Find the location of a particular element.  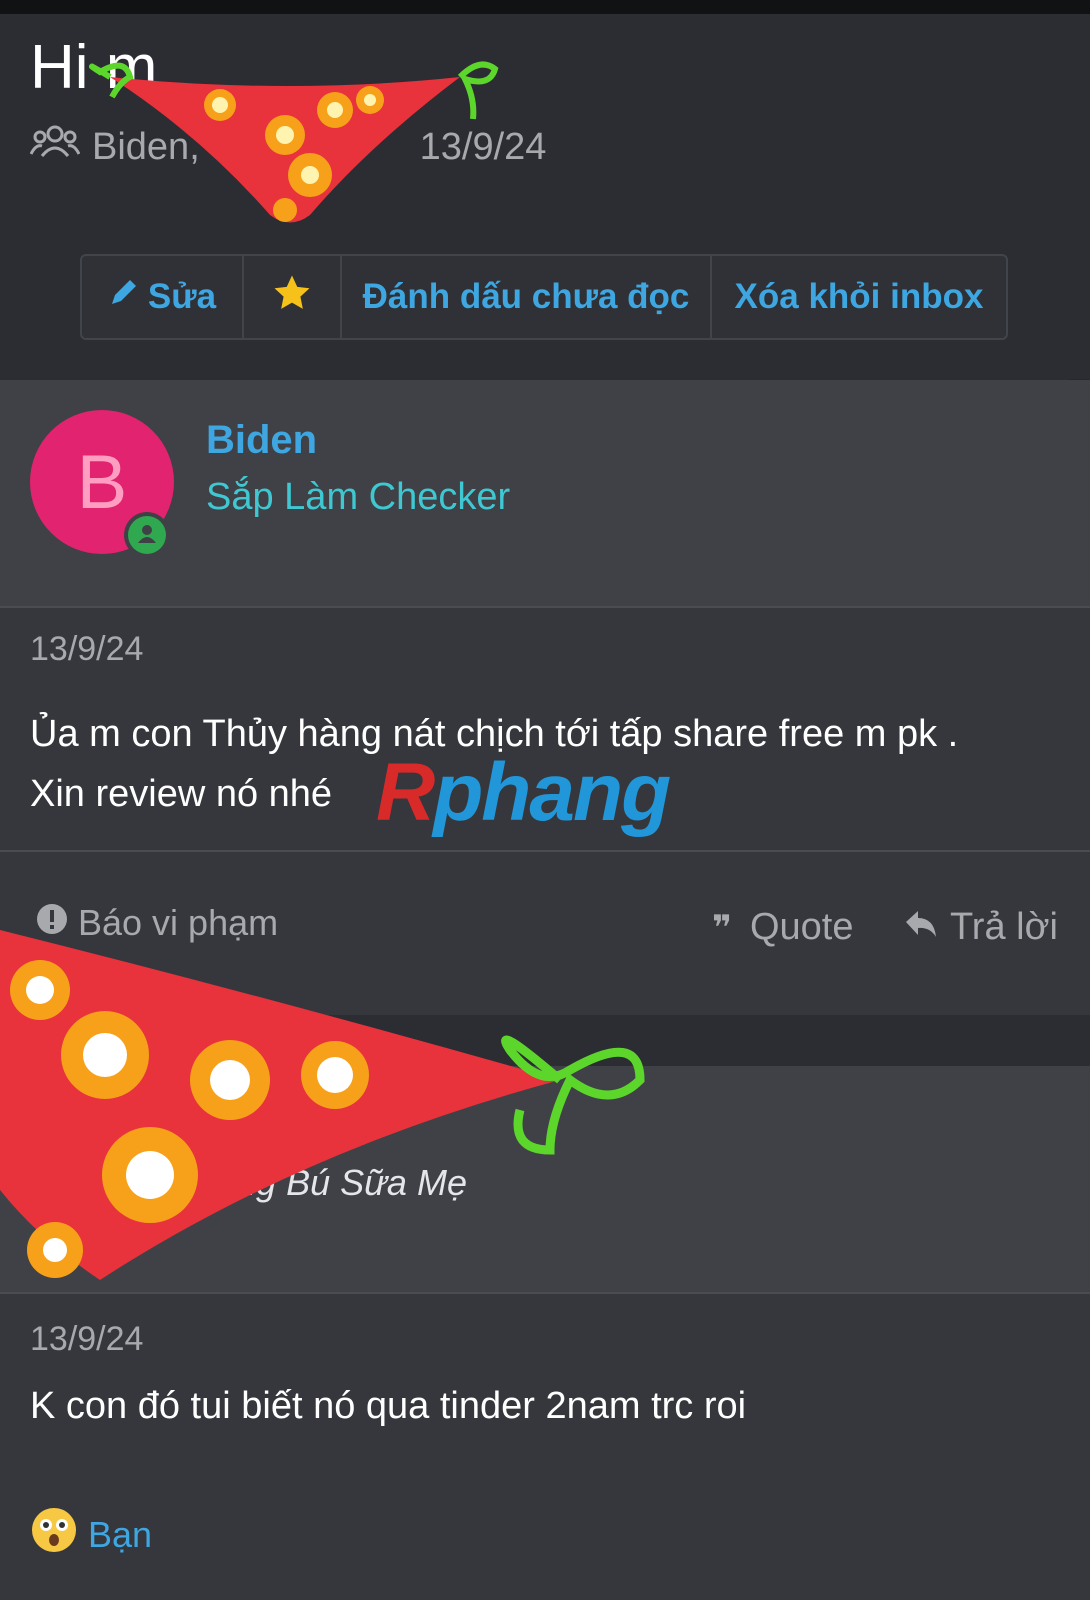

remove-from-inbox-button: Xóa khỏi inbox is located at coordinates (859, 297).